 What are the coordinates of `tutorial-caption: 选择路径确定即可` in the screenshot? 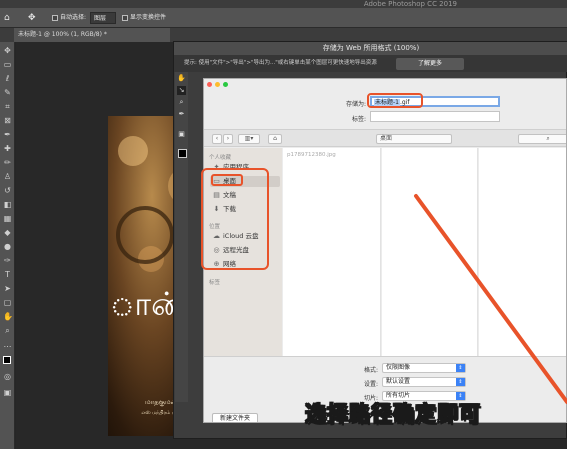 It's located at (393, 414).